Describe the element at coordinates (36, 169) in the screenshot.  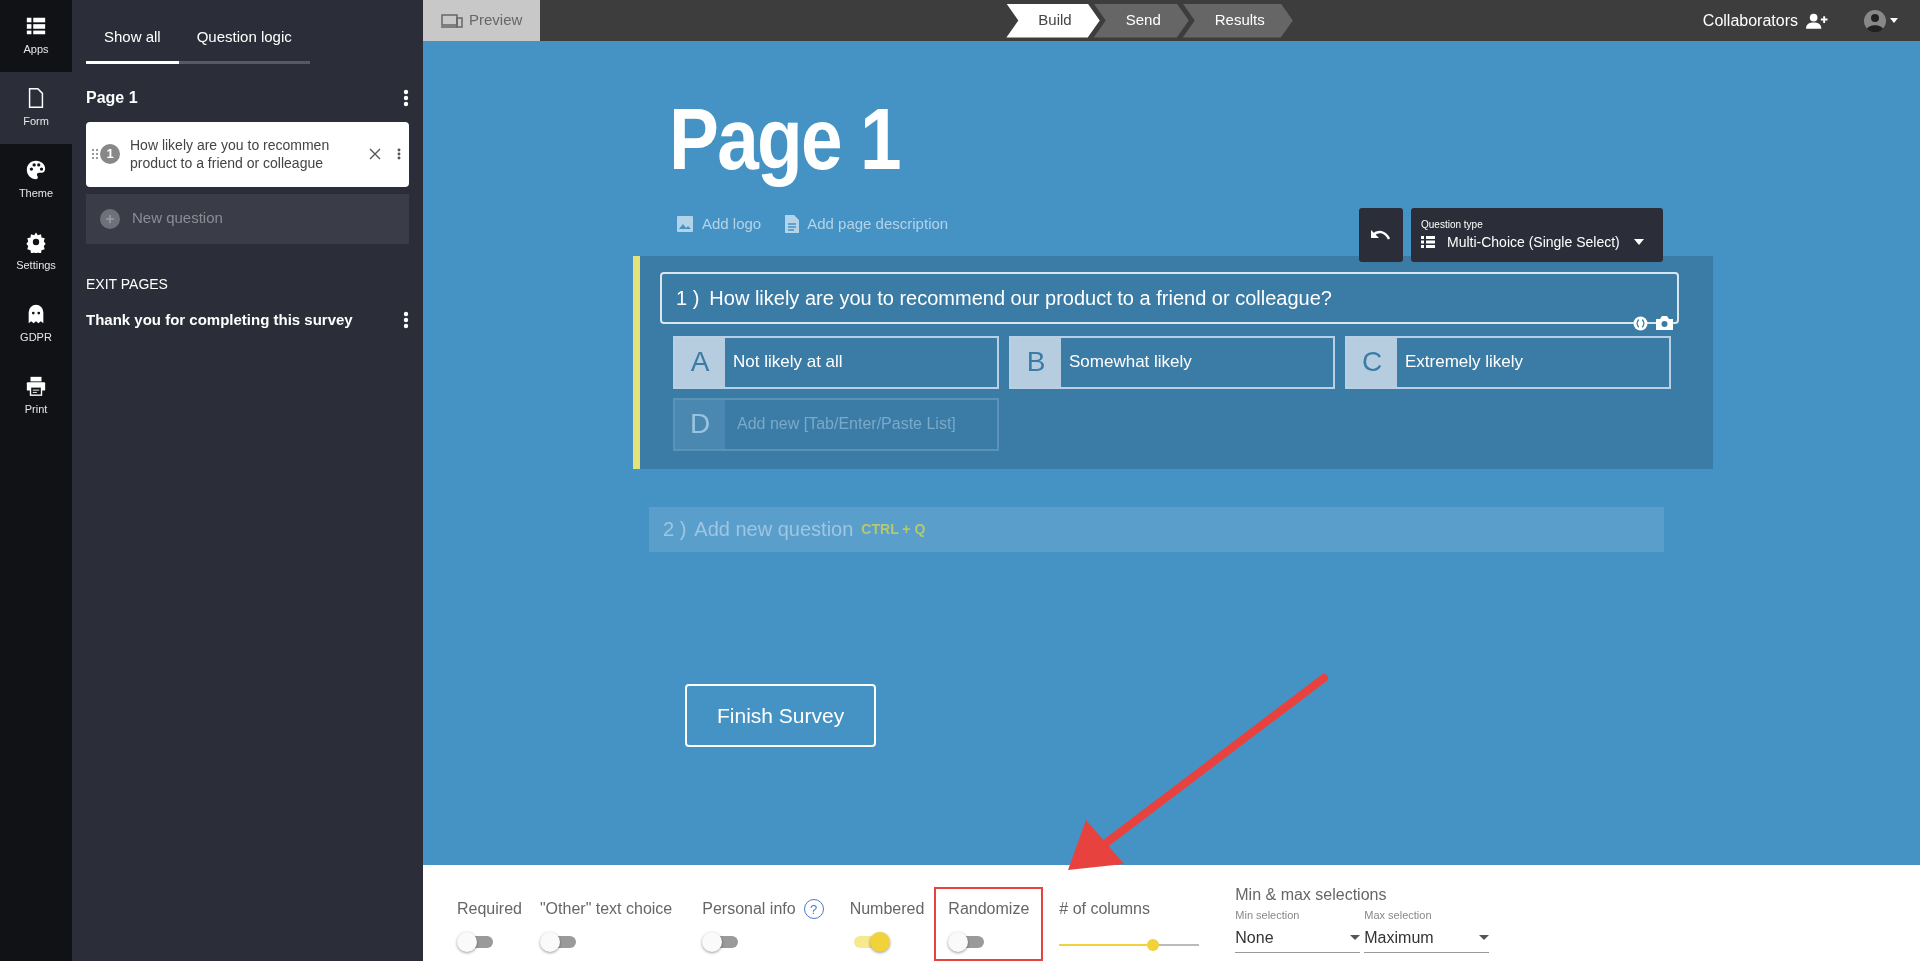
I see `palette-icon` at that location.